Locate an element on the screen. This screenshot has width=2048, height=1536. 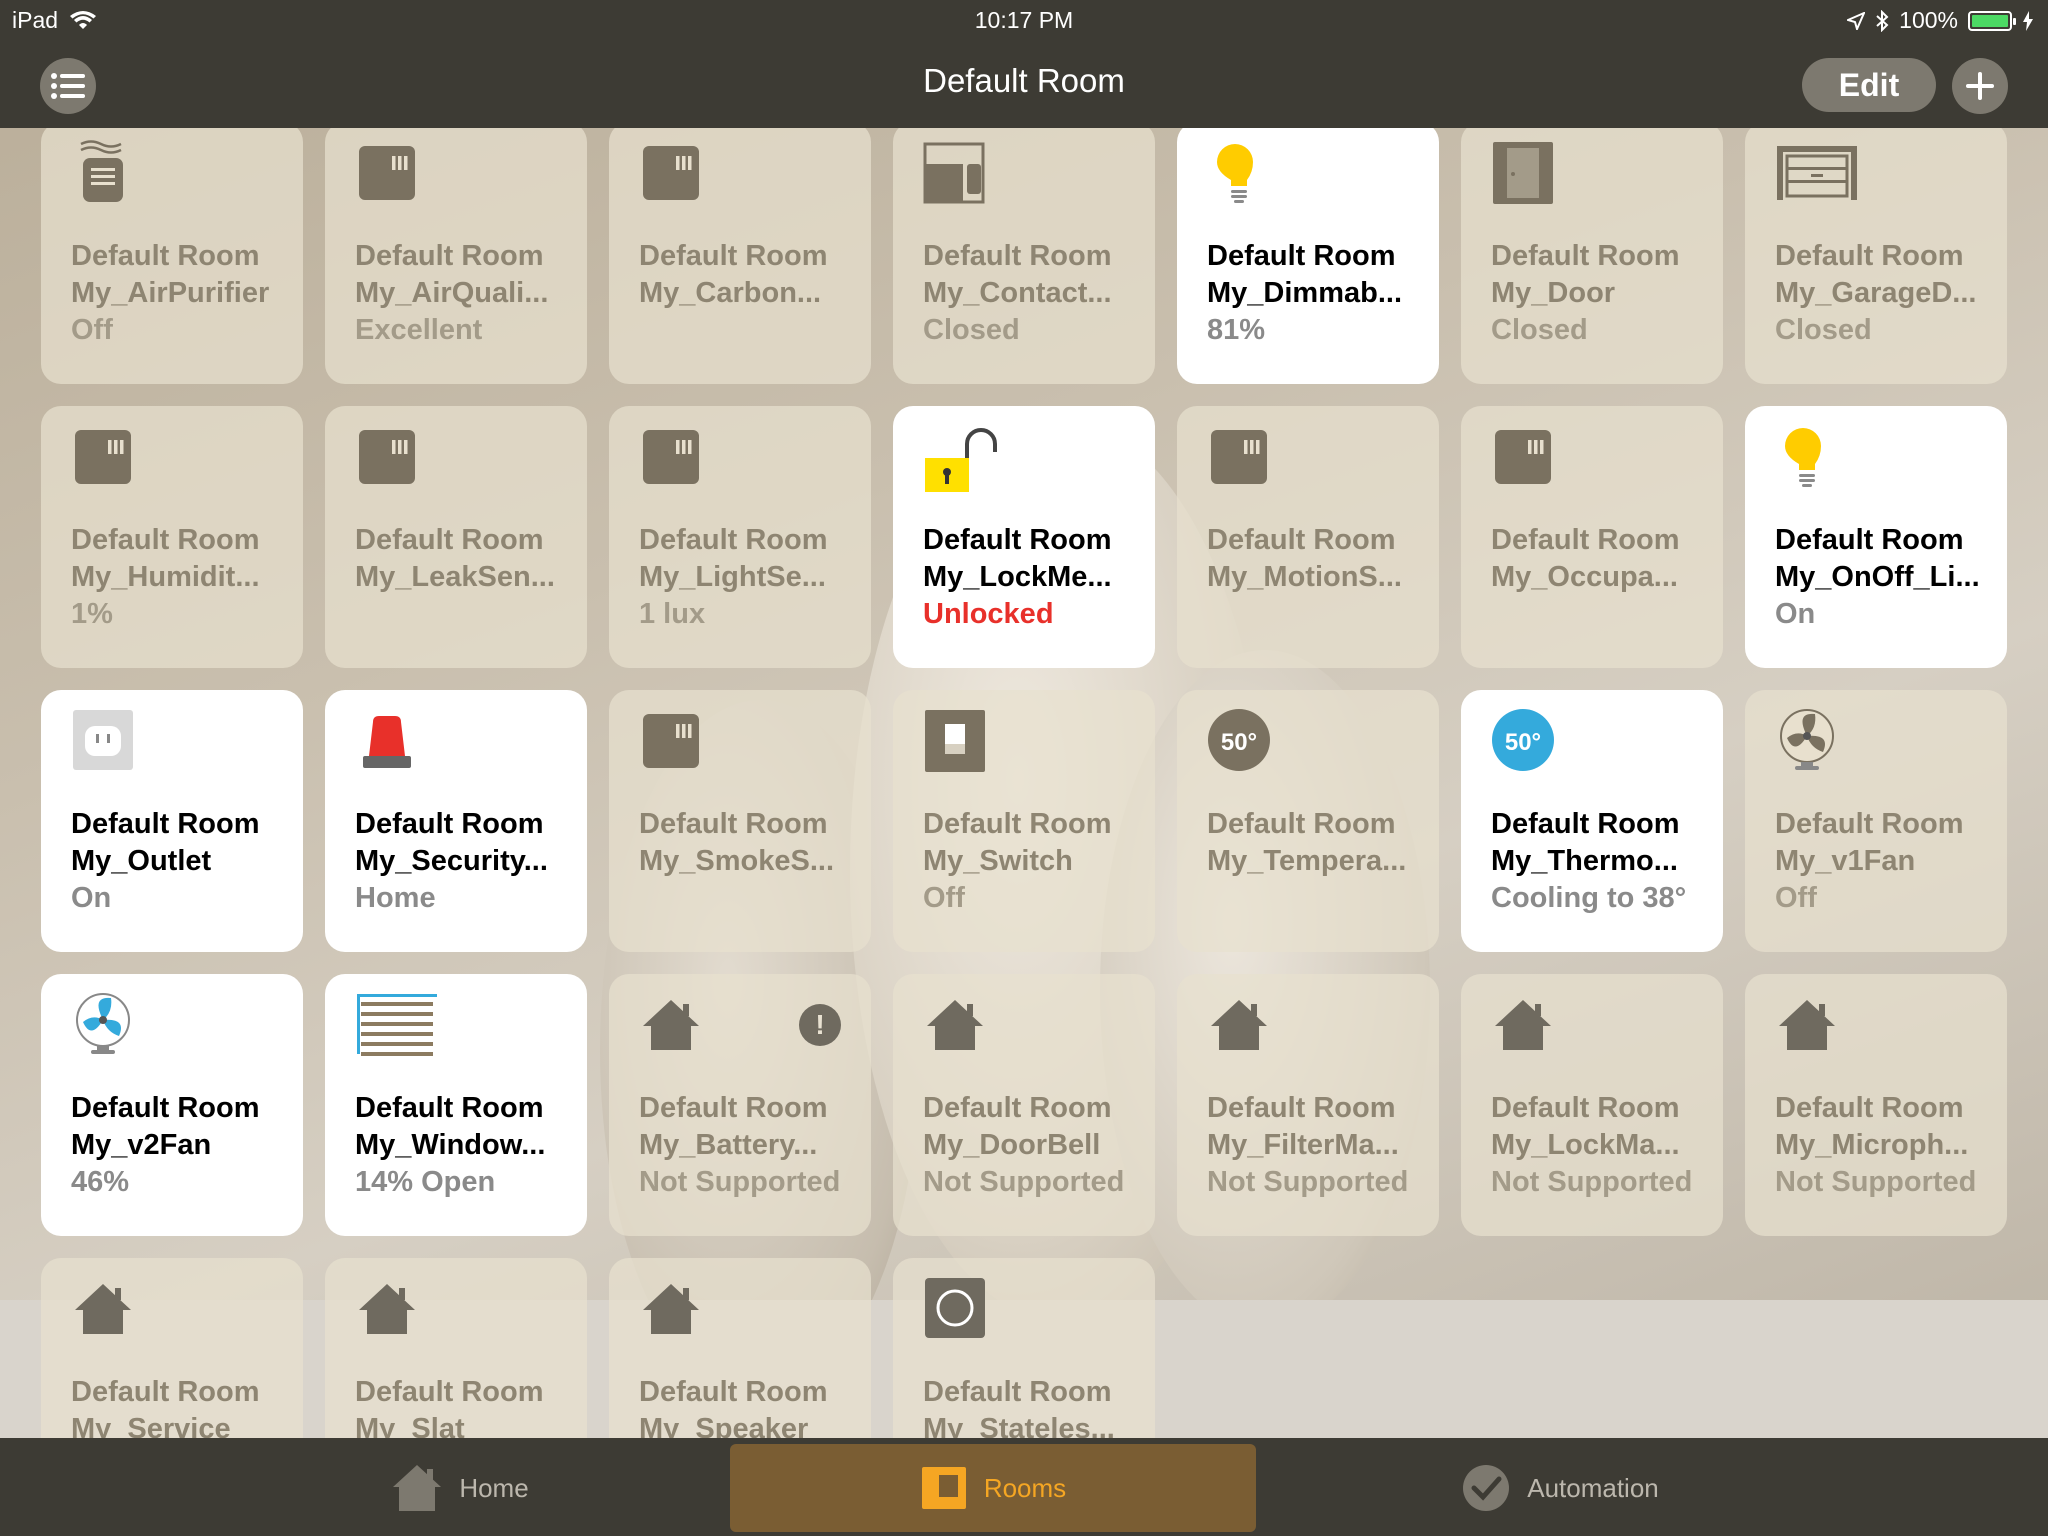
page-title: Default Room is located at coordinates (1024, 80).